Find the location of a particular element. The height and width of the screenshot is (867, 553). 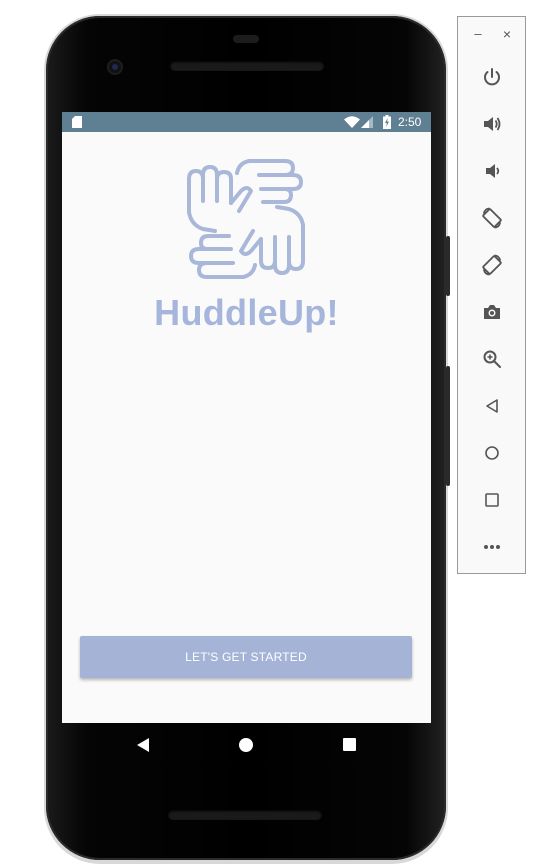

hands-huddle-icon is located at coordinates (246, 219).